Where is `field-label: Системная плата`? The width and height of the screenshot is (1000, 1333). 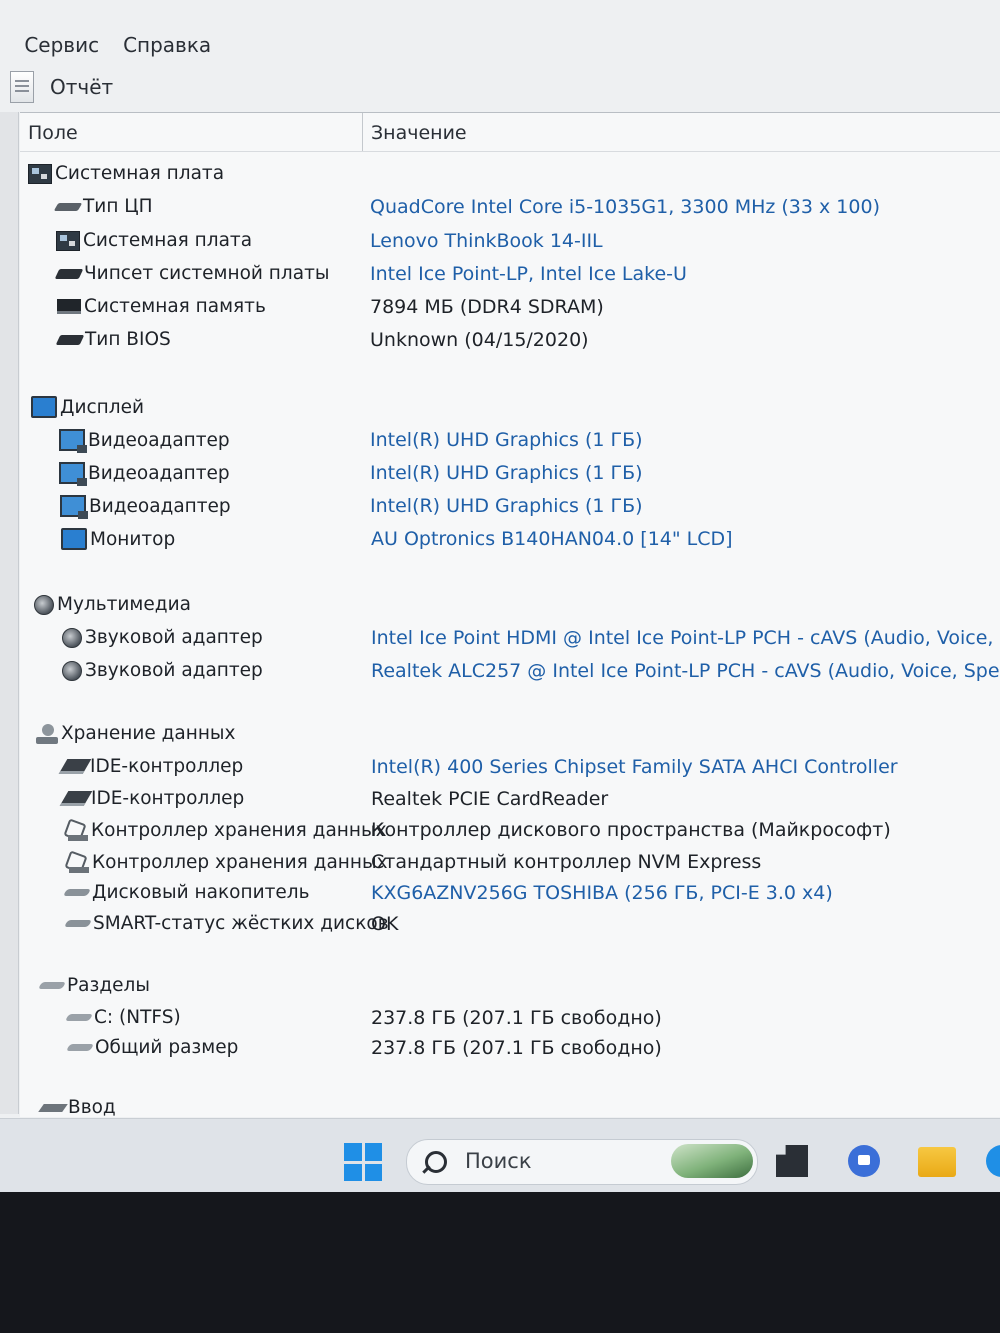
field-label: Системная плата is located at coordinates (140, 173).